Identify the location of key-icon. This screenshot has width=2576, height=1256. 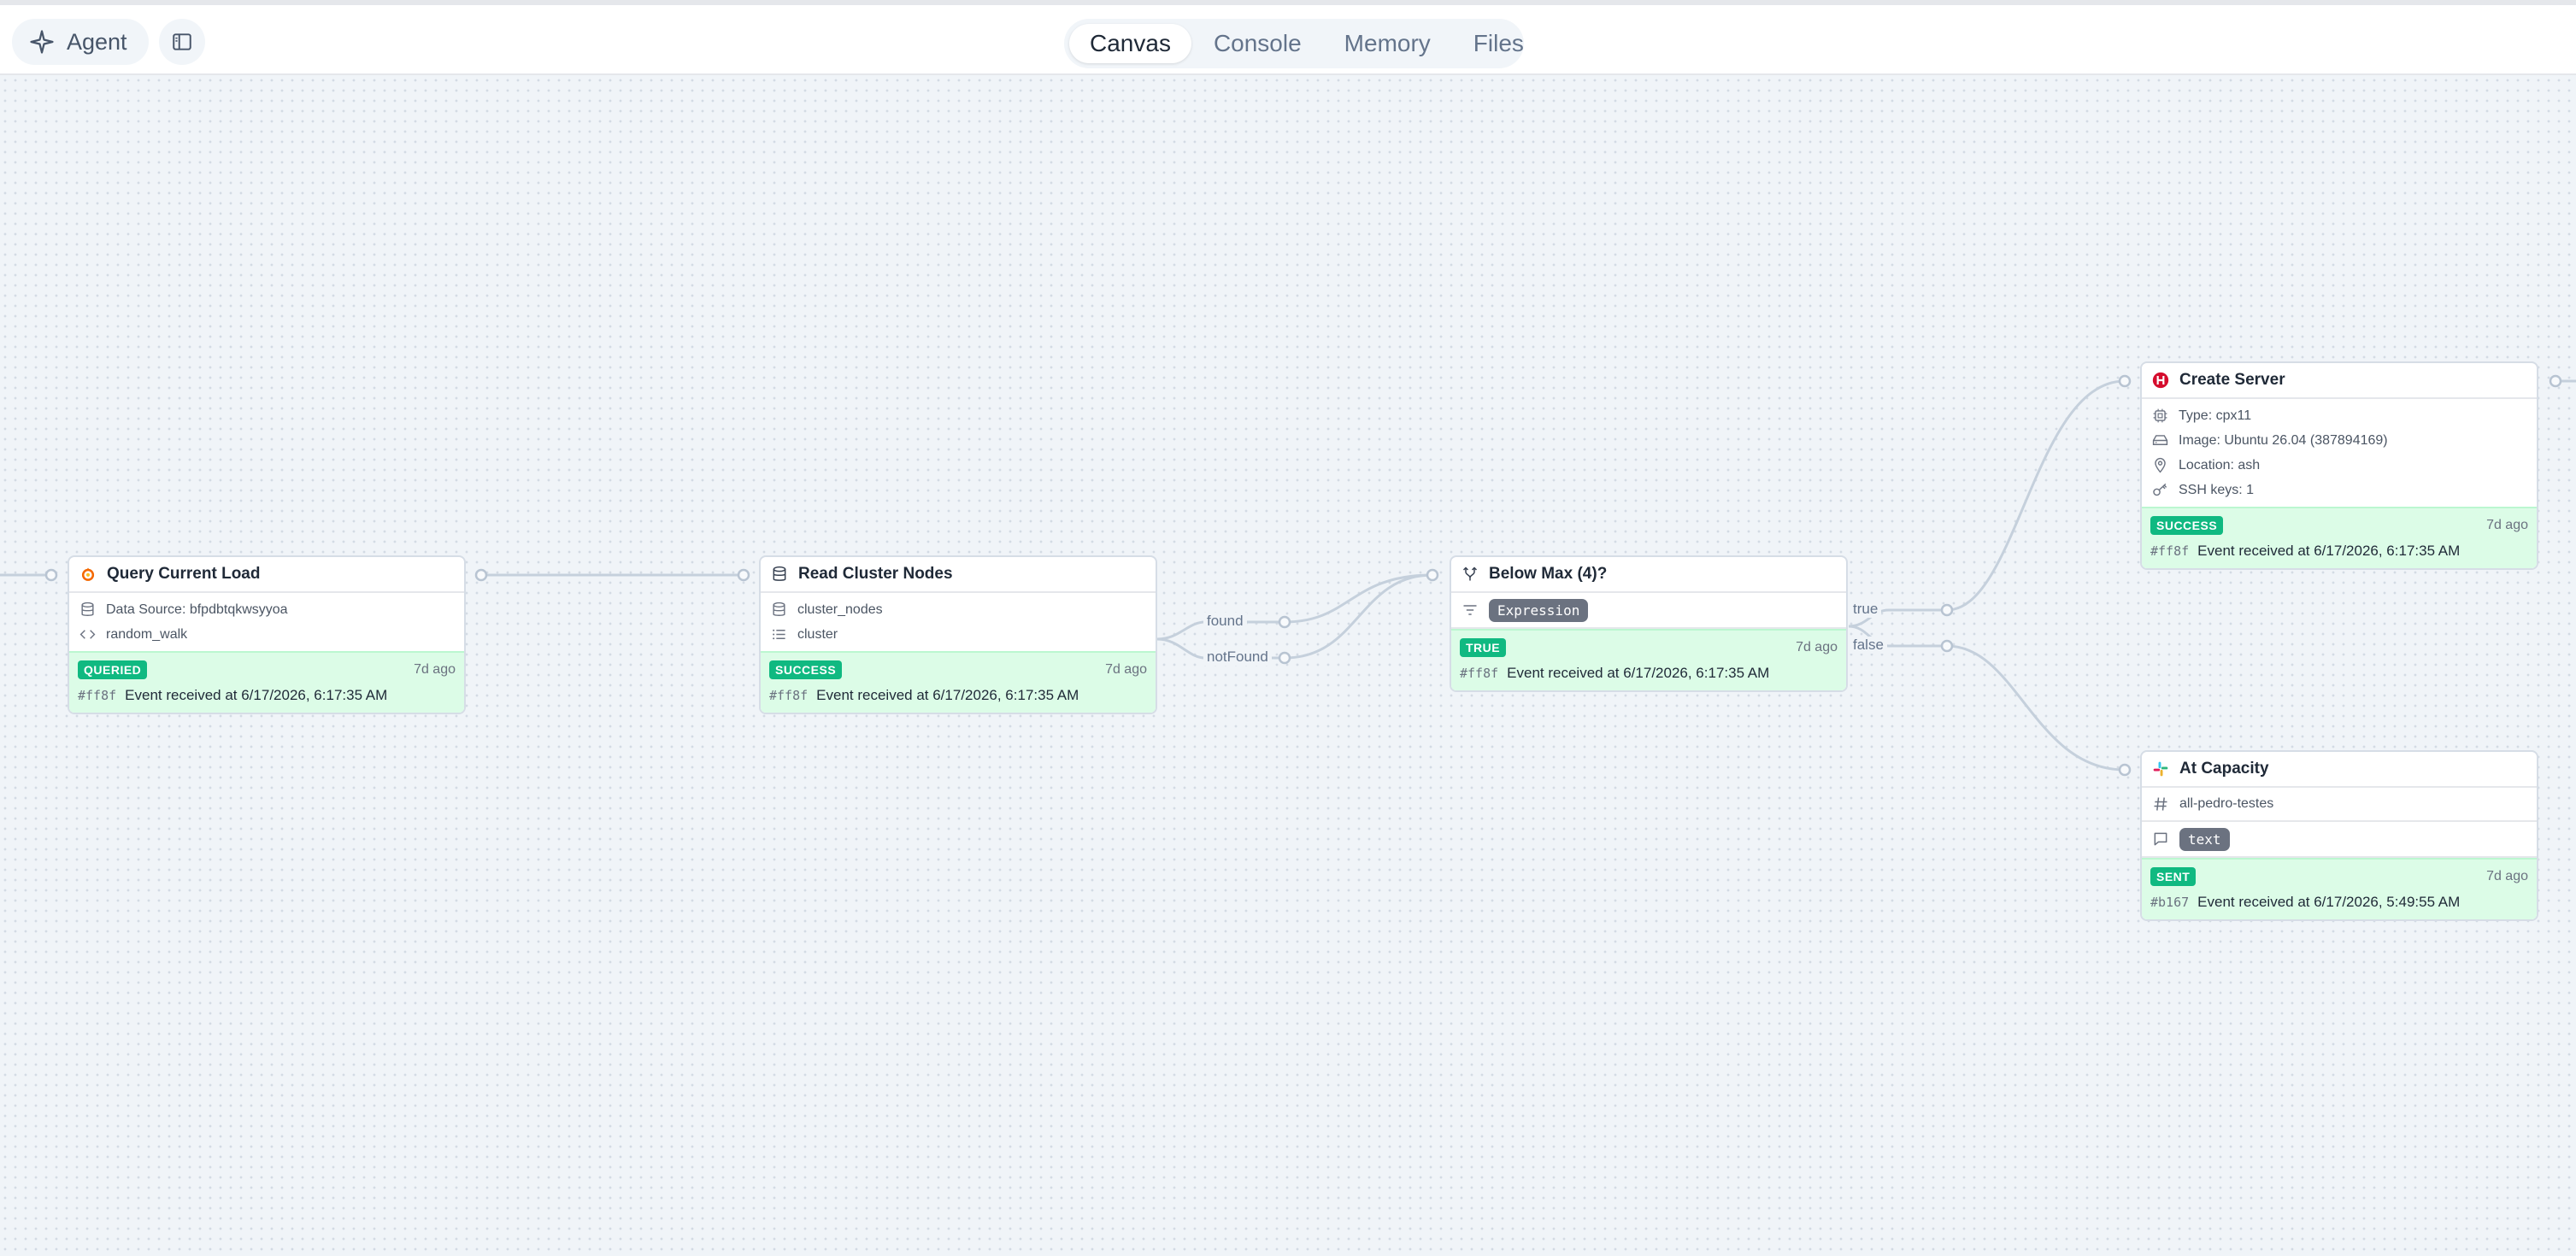
(2160, 489).